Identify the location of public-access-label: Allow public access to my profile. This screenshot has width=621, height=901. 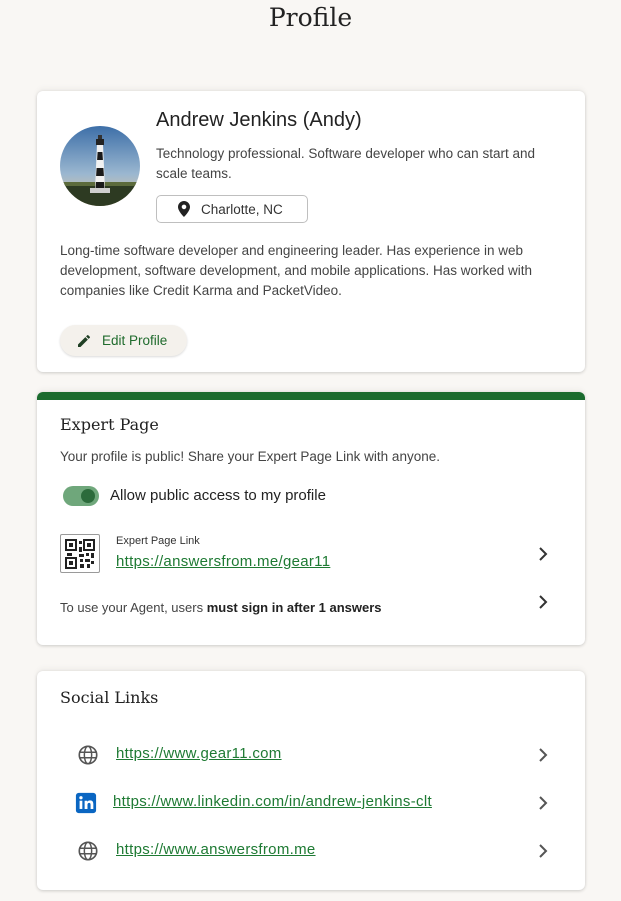
(218, 495).